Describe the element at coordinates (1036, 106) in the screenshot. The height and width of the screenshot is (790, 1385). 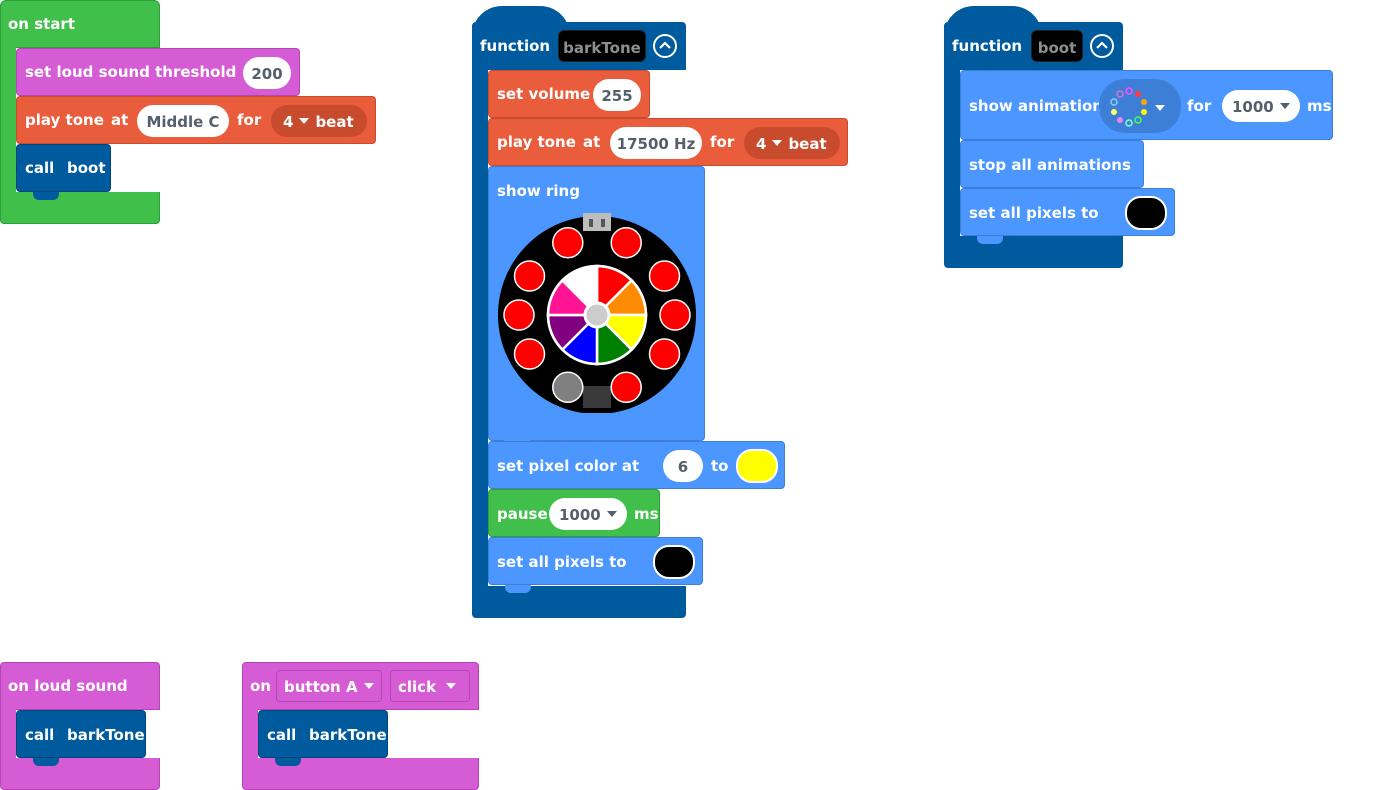
I see `show-animation-label: show animation` at that location.